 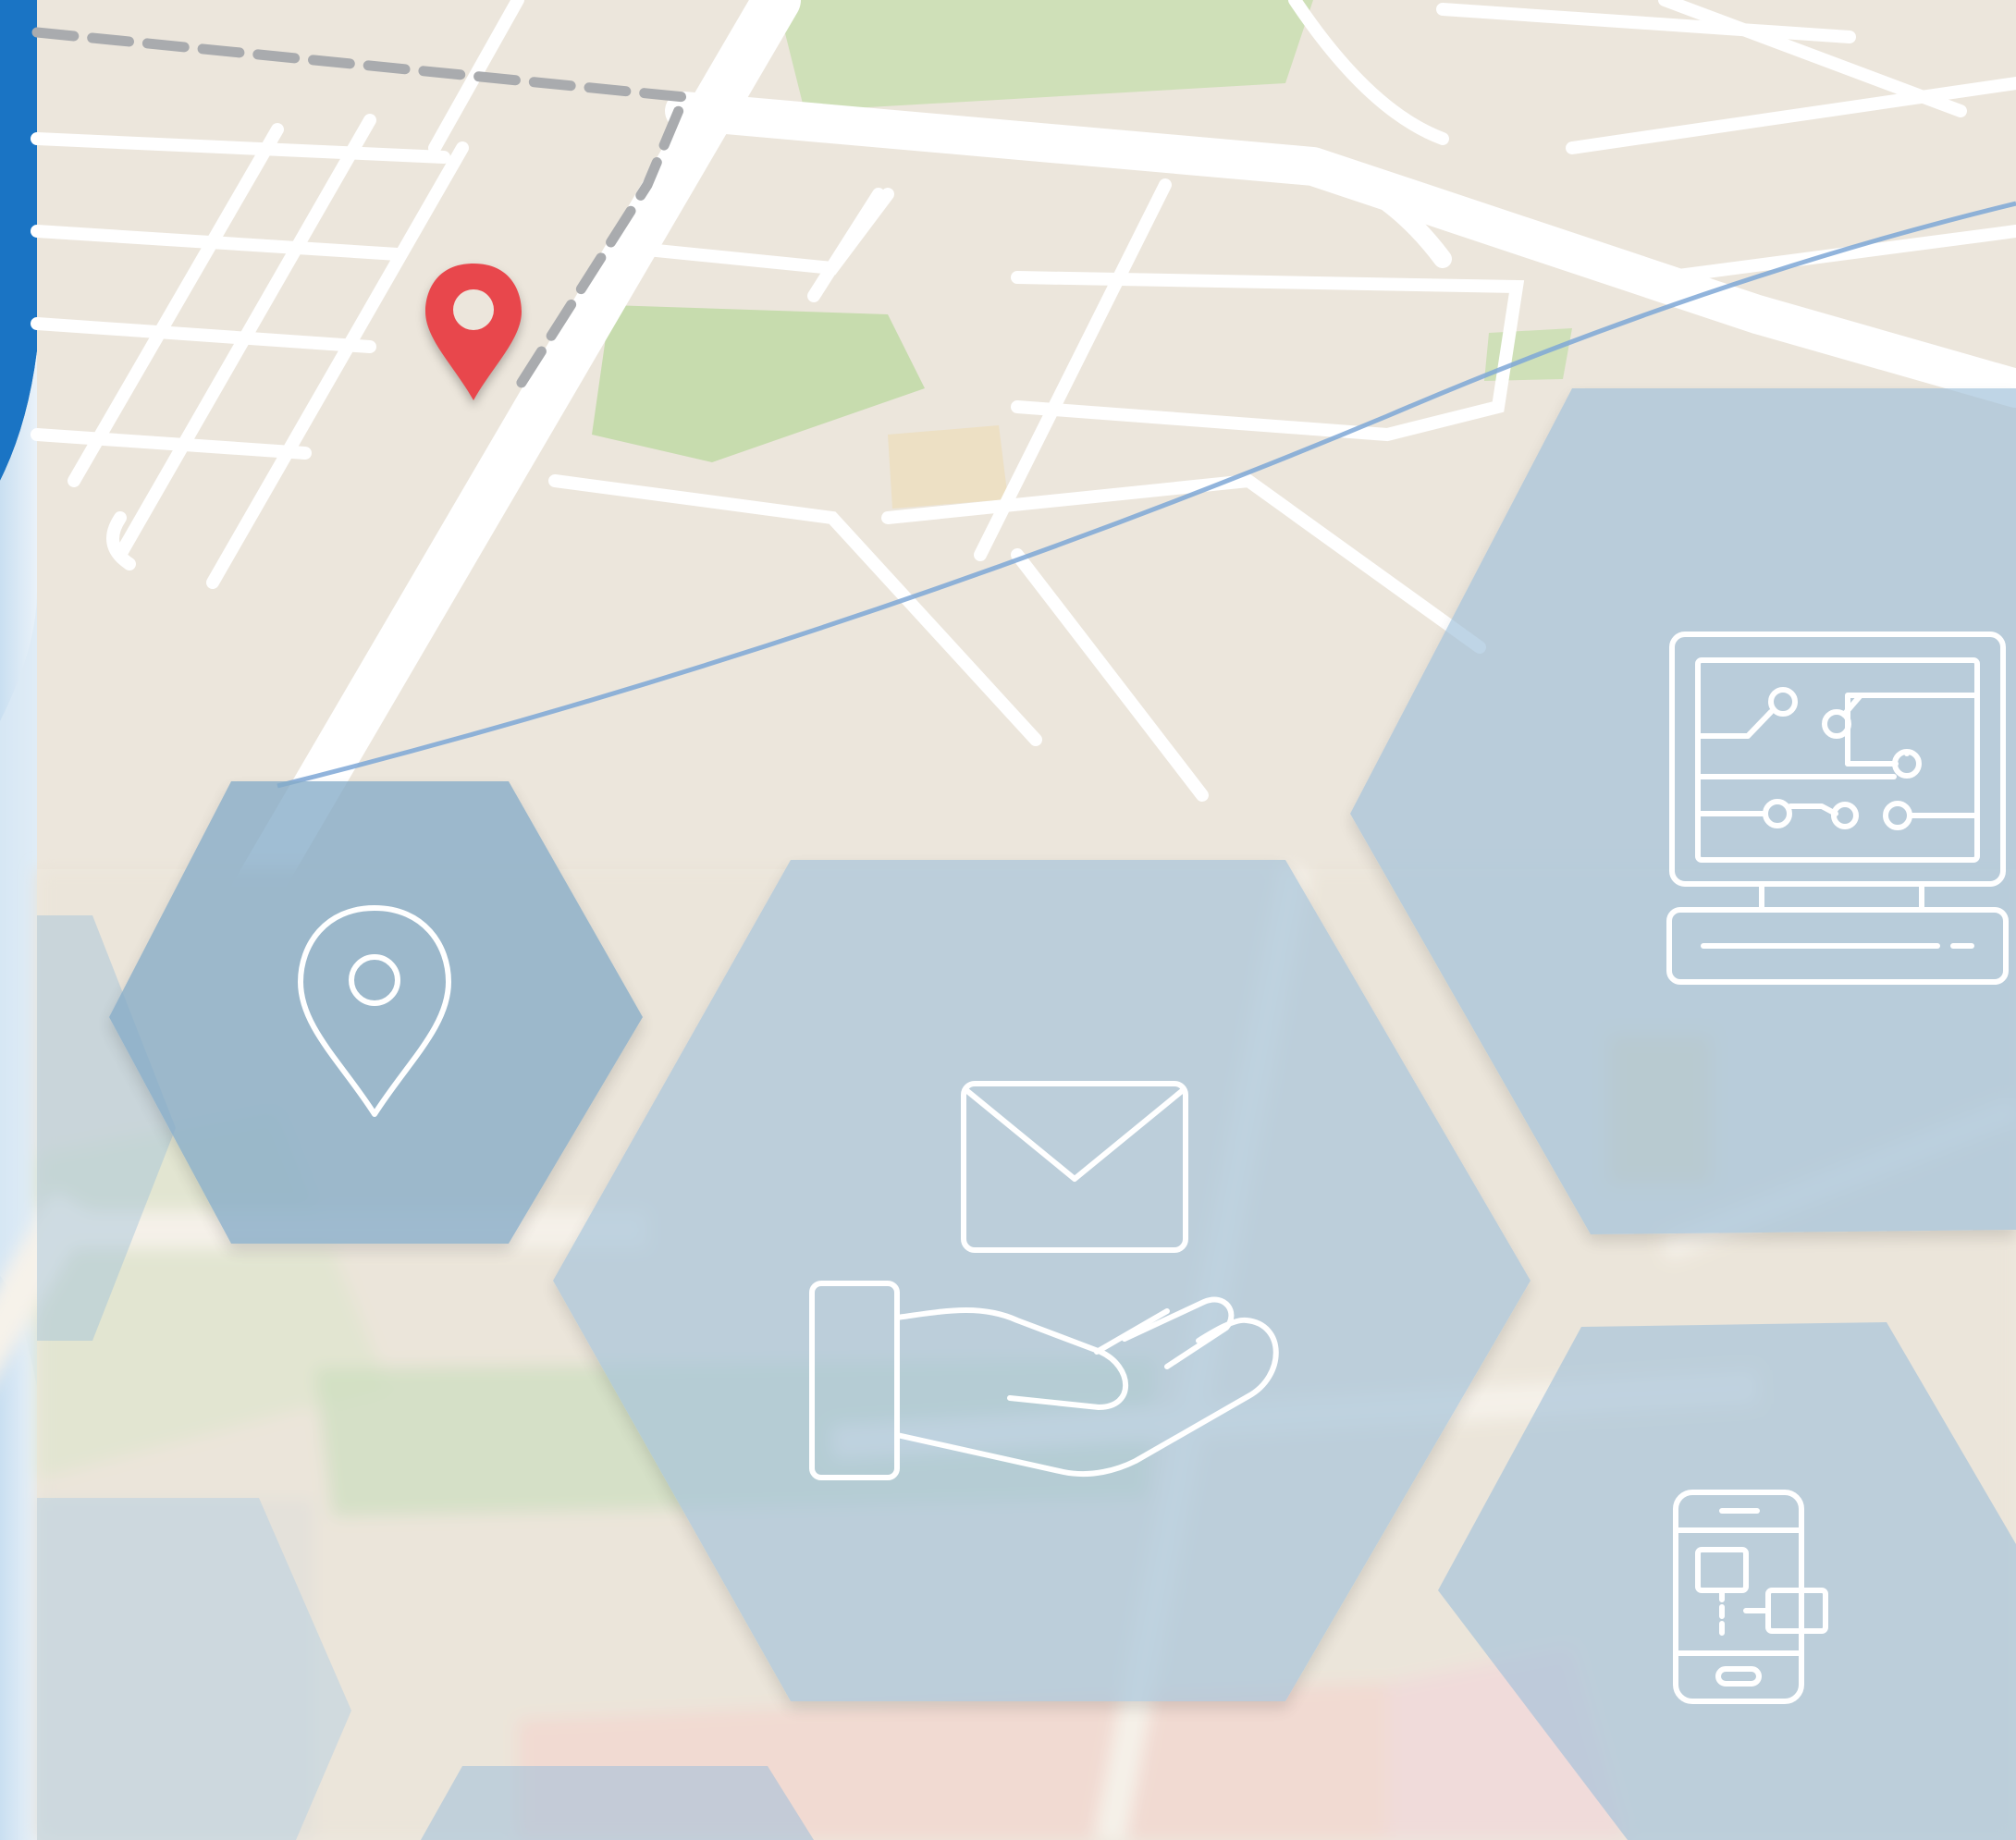 What do you see at coordinates (617, 1803) in the screenshot?
I see `hex-partial-bottom-center` at bounding box center [617, 1803].